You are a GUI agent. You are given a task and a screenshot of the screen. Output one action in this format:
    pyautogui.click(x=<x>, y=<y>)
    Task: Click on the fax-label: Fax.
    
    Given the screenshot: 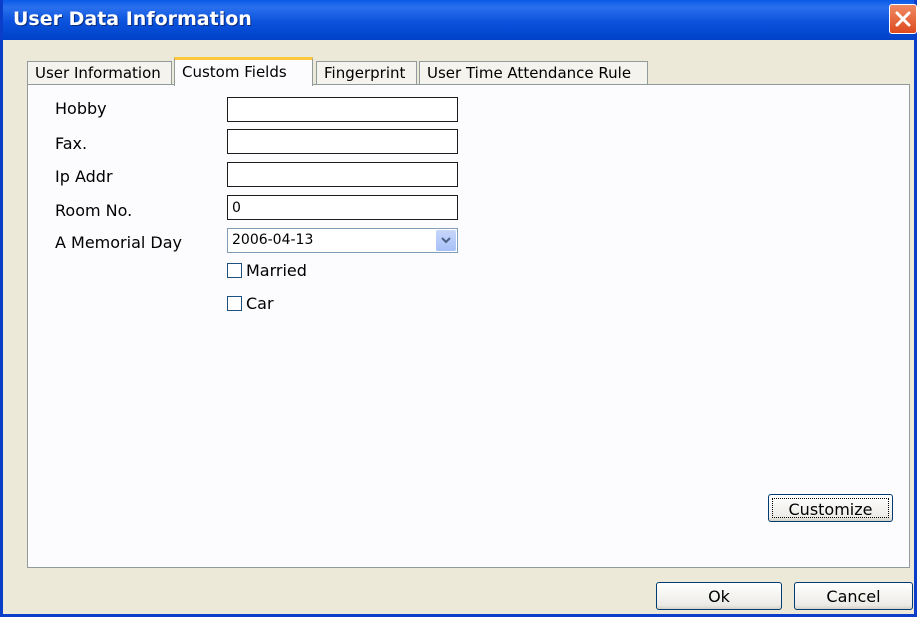 What is the action you would take?
    pyautogui.click(x=71, y=143)
    